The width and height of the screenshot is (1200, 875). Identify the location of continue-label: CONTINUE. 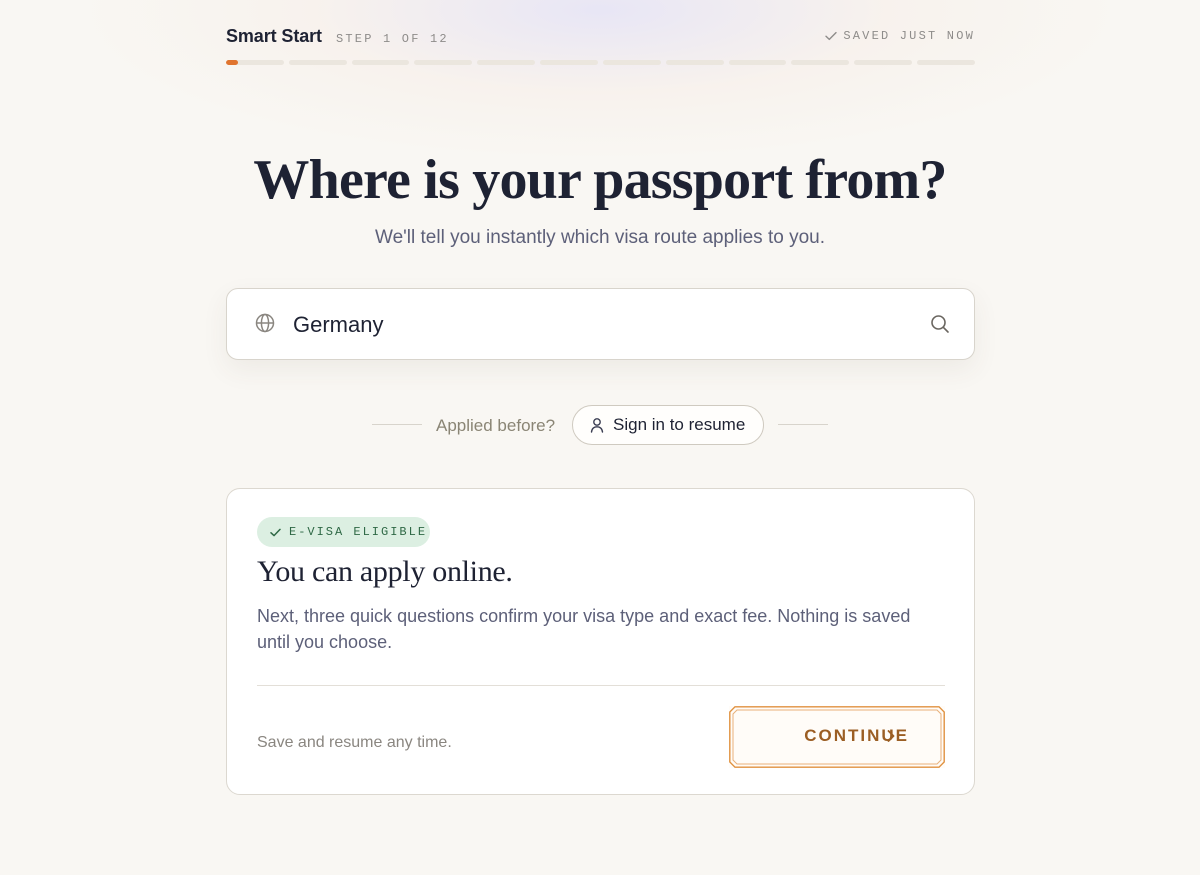
(856, 735).